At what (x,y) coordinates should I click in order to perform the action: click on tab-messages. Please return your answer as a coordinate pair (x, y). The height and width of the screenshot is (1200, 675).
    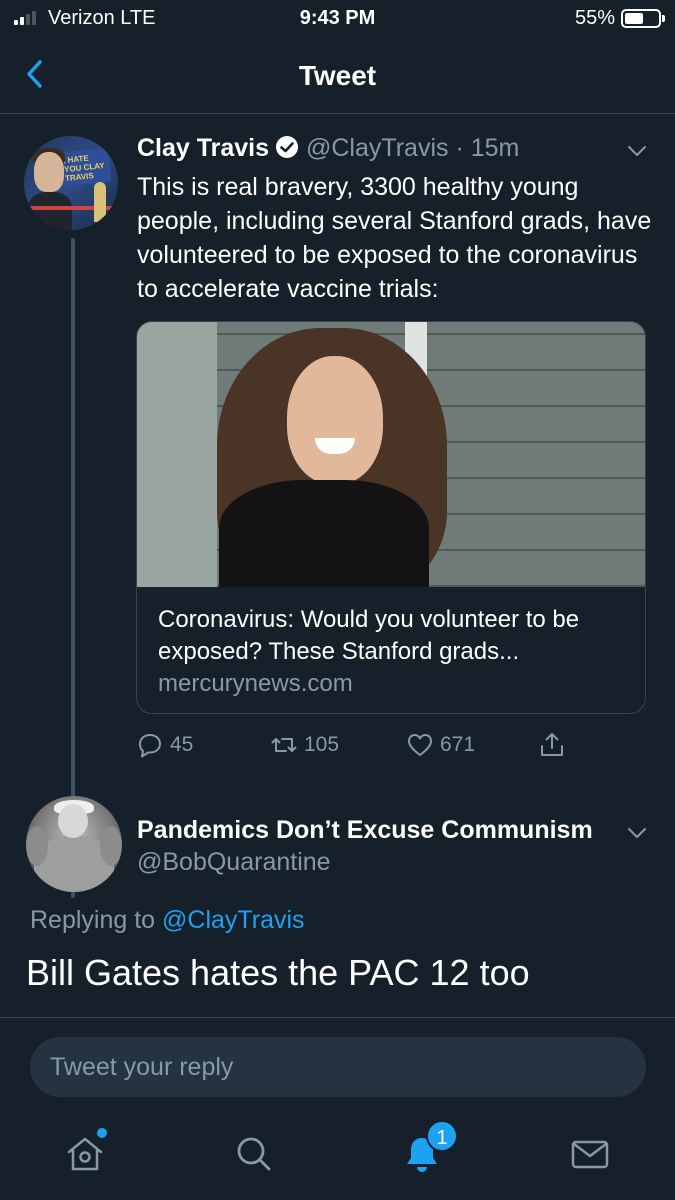
    Looking at the image, I should click on (590, 1154).